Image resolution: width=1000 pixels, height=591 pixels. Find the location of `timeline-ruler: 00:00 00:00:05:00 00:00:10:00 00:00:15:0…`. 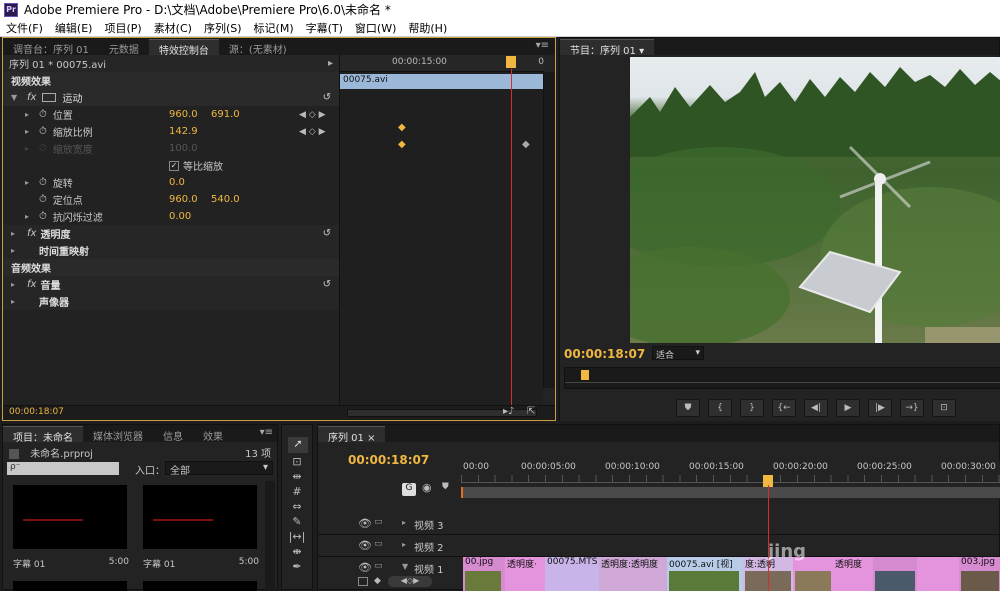

timeline-ruler: 00:00 00:00:05:00 00:00:10:00 00:00:15:0… is located at coordinates (730, 480).